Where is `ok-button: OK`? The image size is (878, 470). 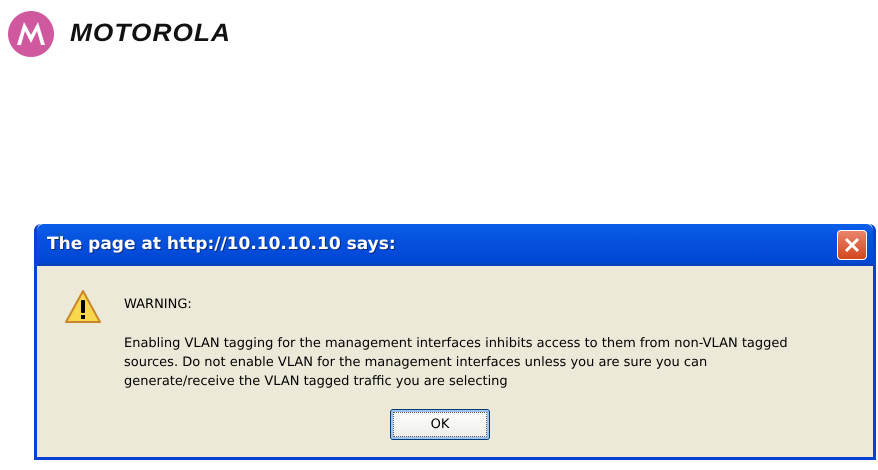
ok-button: OK is located at coordinates (440, 424).